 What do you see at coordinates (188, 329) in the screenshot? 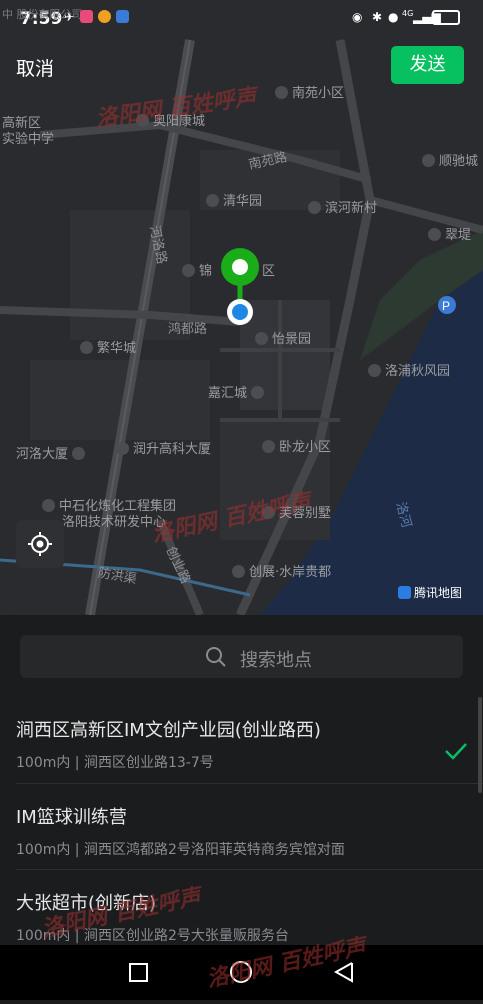
I see `road-label-hongdu: 鸿都路` at bounding box center [188, 329].